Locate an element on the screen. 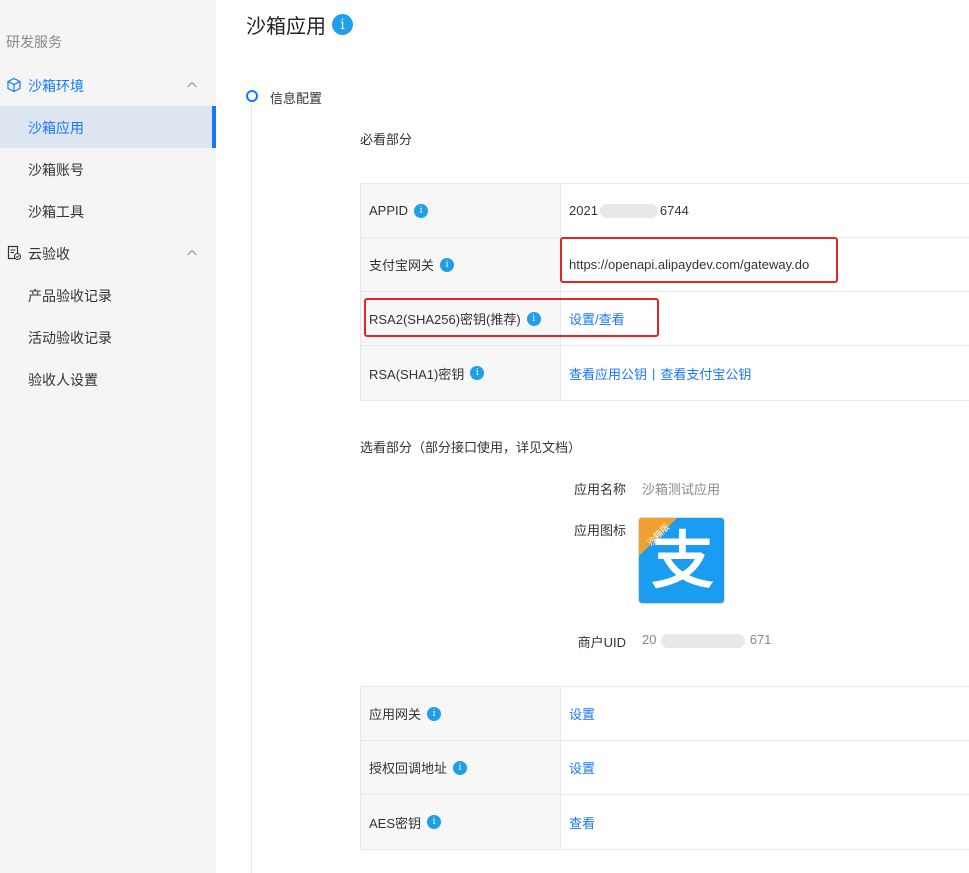  rsa-value: 查看应用公钥 | 查看支付宝公钥 is located at coordinates (660, 373).